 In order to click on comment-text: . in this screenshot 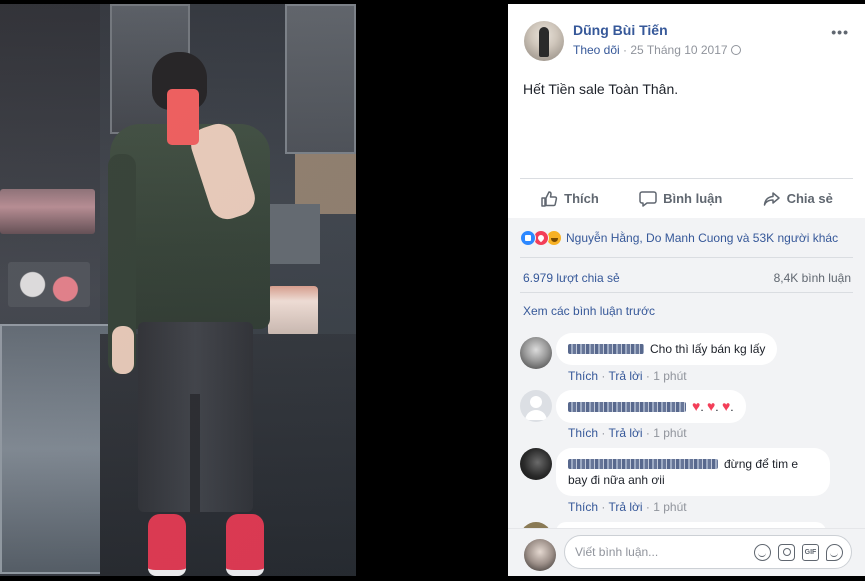, I will do `click(732, 407)`.